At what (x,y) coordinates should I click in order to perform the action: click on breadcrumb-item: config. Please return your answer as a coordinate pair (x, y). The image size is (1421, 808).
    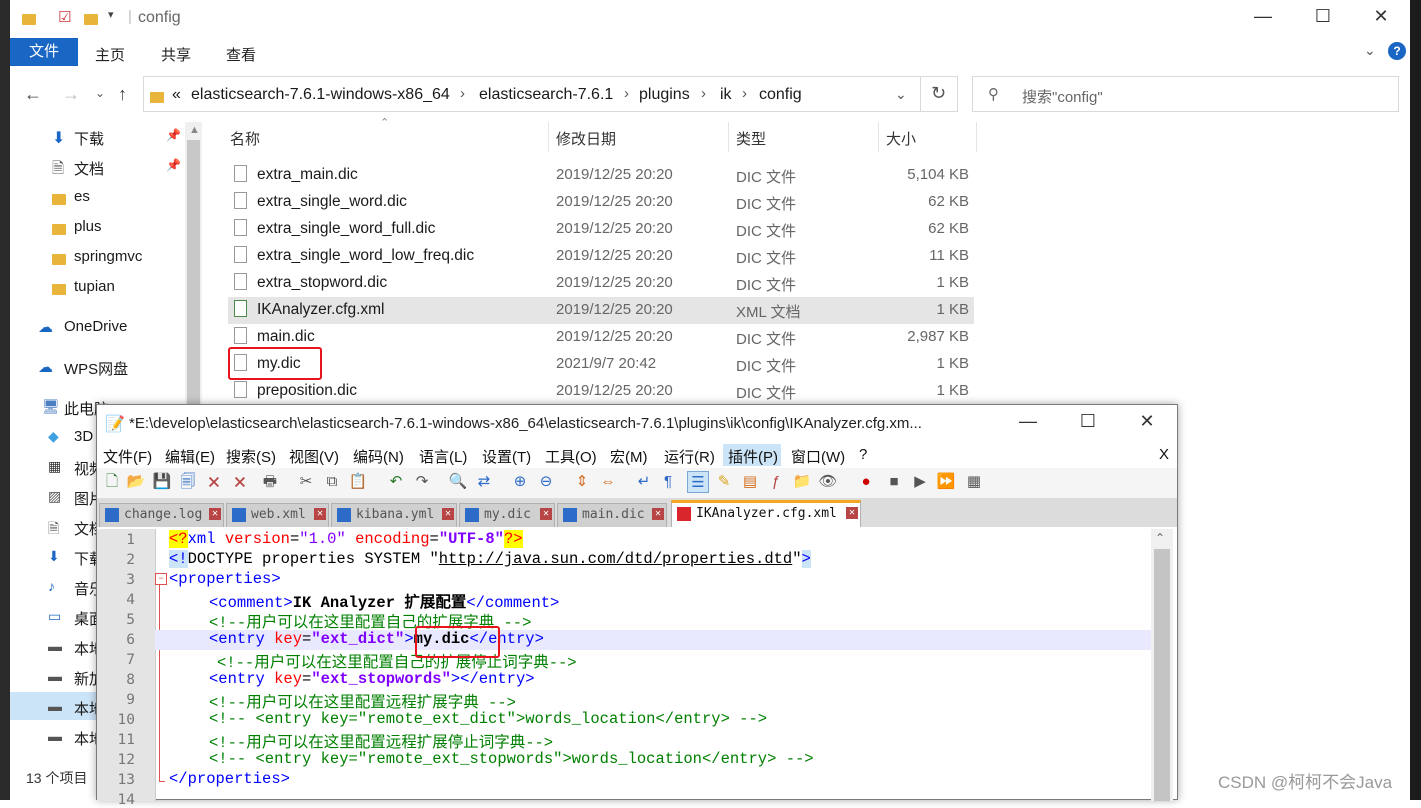
    Looking at the image, I should click on (780, 95).